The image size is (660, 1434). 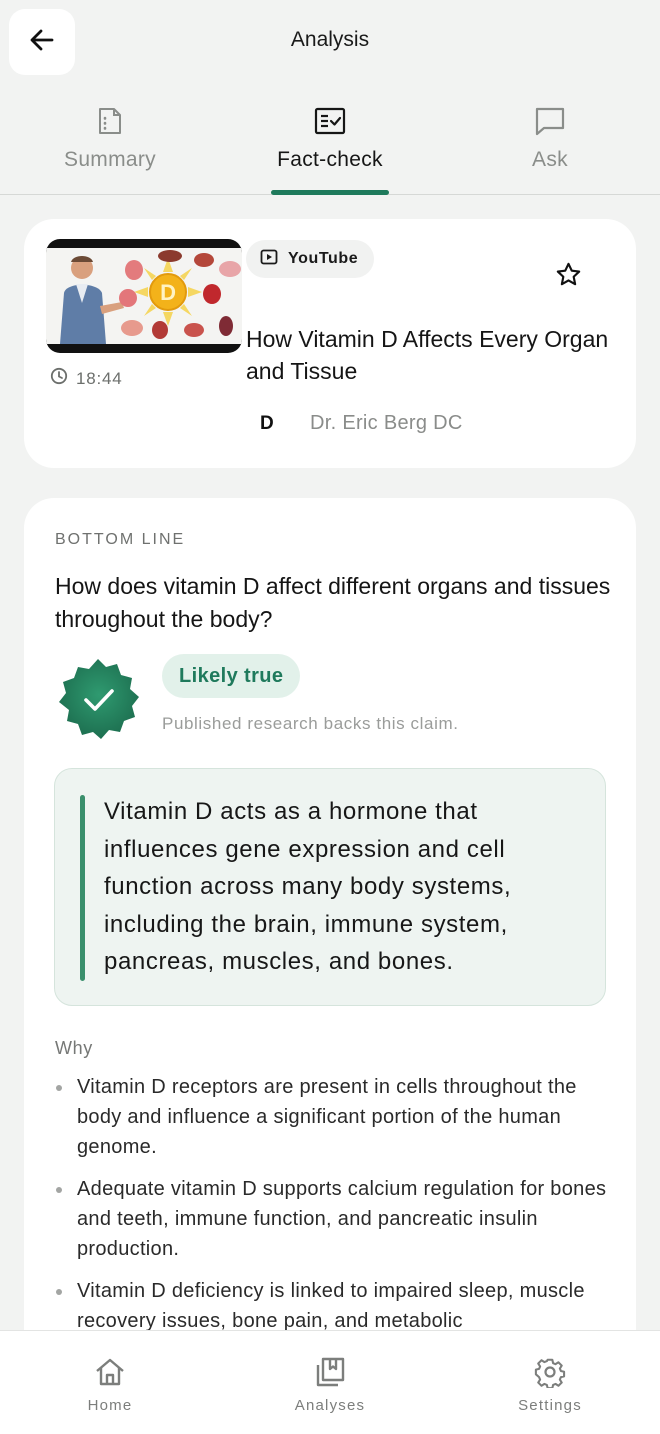 What do you see at coordinates (267, 423) in the screenshot?
I see `channel-avatar: D` at bounding box center [267, 423].